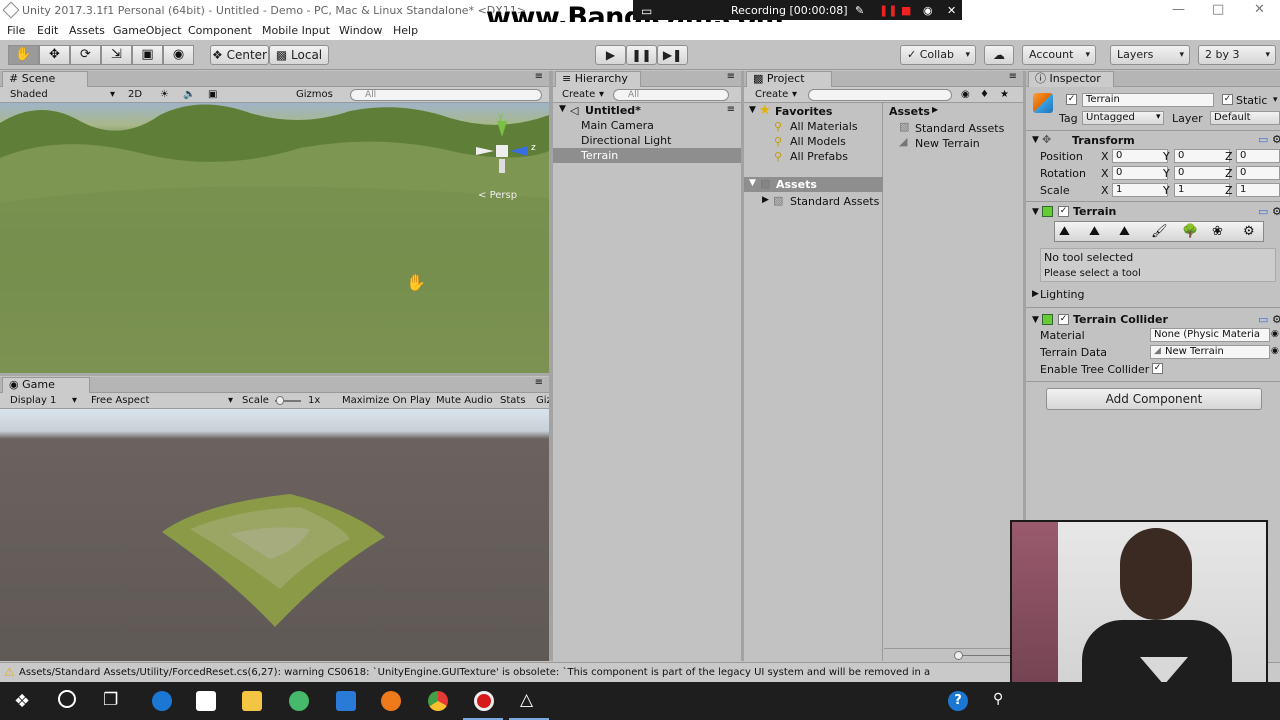 The height and width of the screenshot is (720, 1280). I want to click on gizmo-neg-y-icon, so click(502, 166).